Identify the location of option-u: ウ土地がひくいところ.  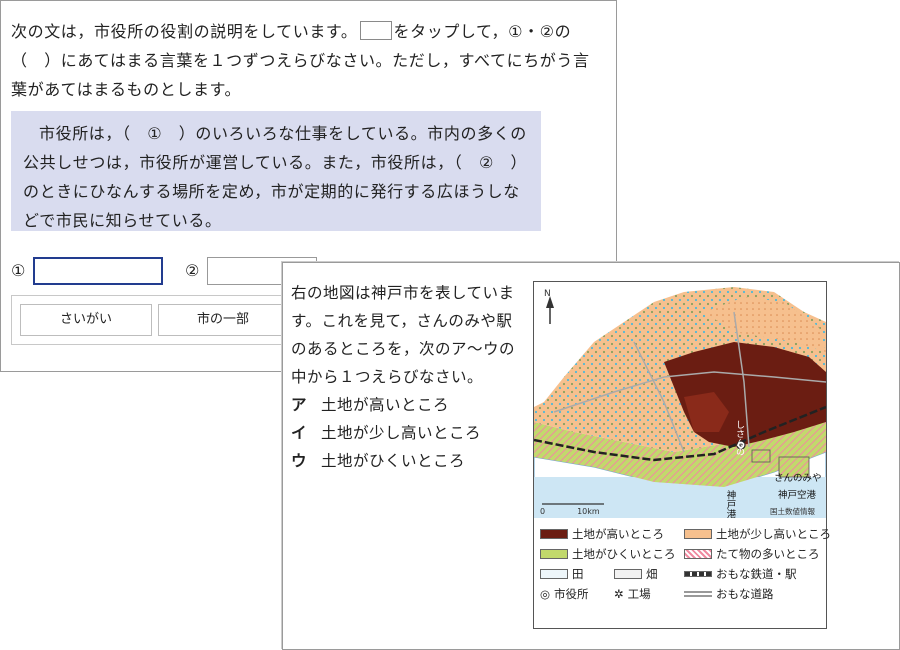
(408, 461).